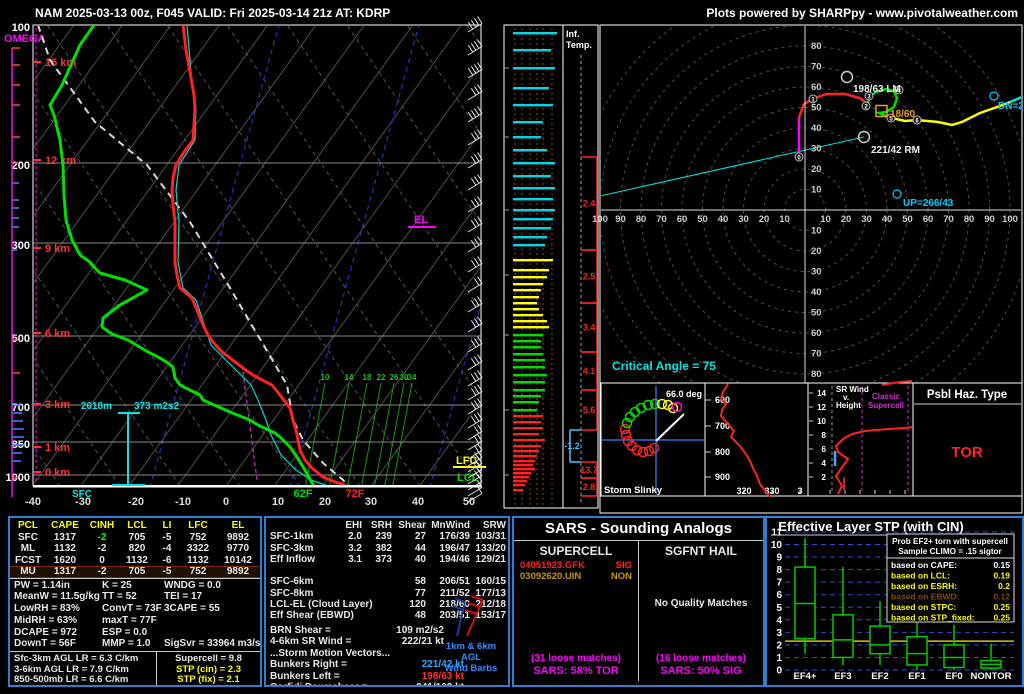 The width and height of the screenshot is (1024, 694). What do you see at coordinates (352, 615) in the screenshot?
I see `kin-cell` at bounding box center [352, 615].